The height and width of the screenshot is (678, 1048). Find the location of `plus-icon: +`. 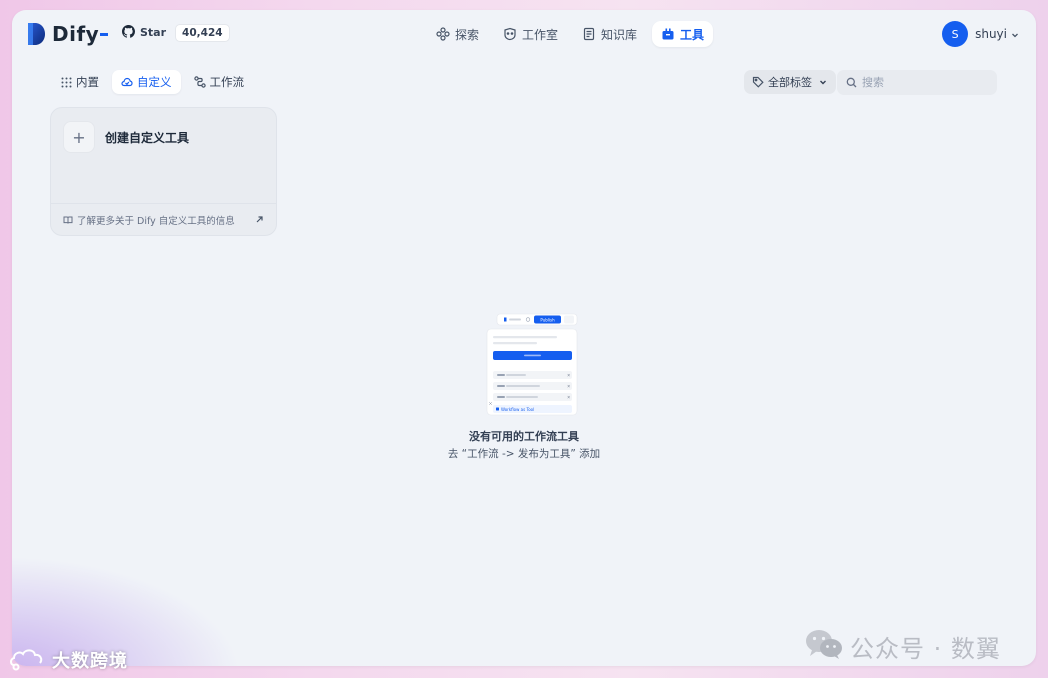

plus-icon: + is located at coordinates (79, 137).